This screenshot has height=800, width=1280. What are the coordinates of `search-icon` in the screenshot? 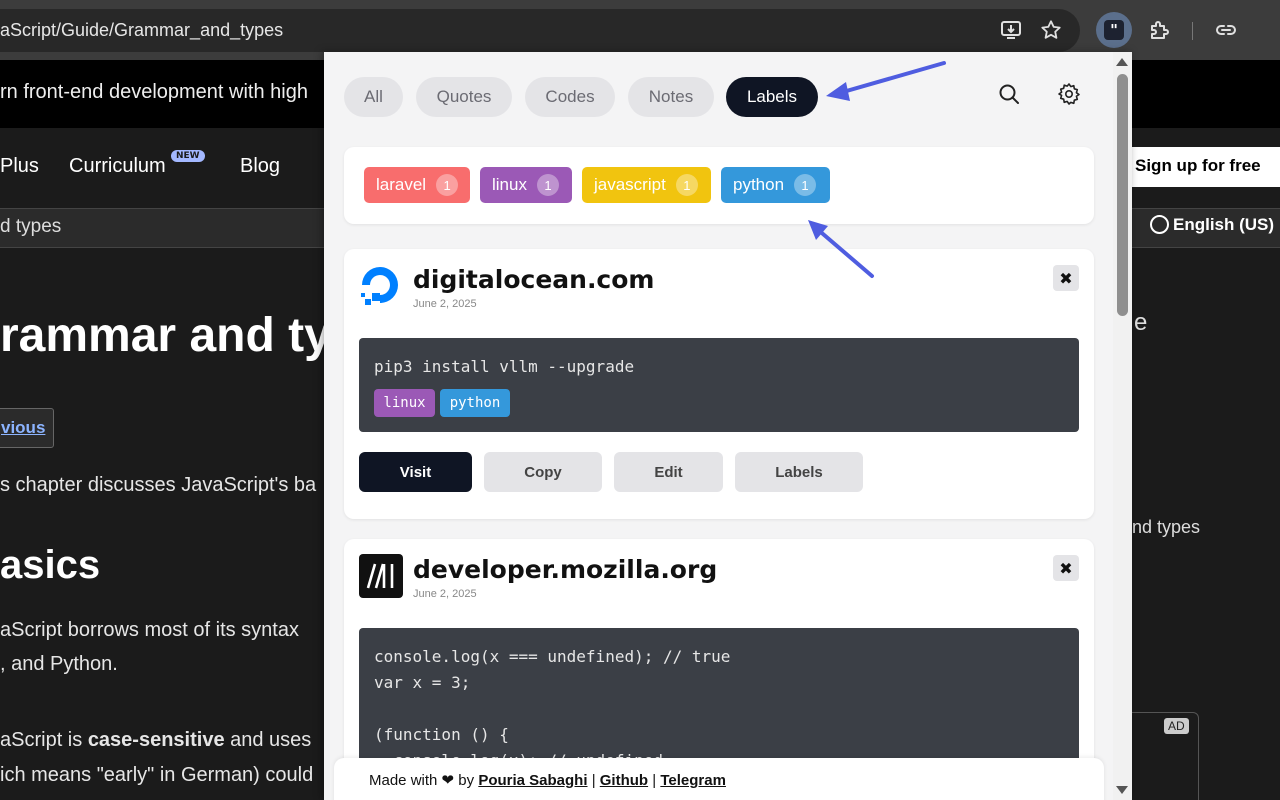 It's located at (1009, 94).